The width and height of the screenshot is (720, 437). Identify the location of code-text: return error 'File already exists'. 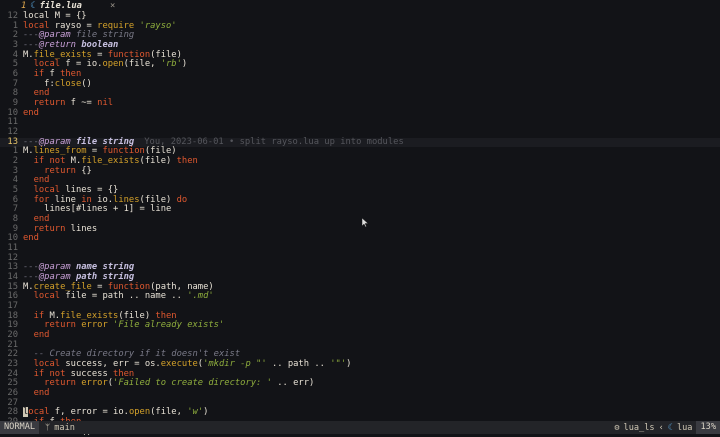
(124, 325).